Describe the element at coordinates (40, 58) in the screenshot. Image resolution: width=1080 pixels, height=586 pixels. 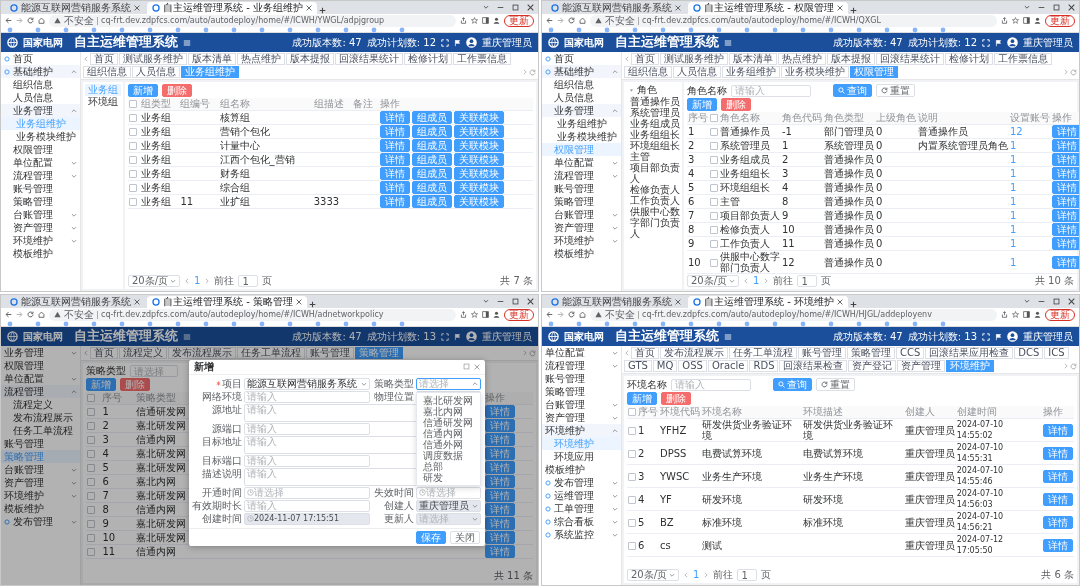
I see `sidebar-item: 首页` at that location.